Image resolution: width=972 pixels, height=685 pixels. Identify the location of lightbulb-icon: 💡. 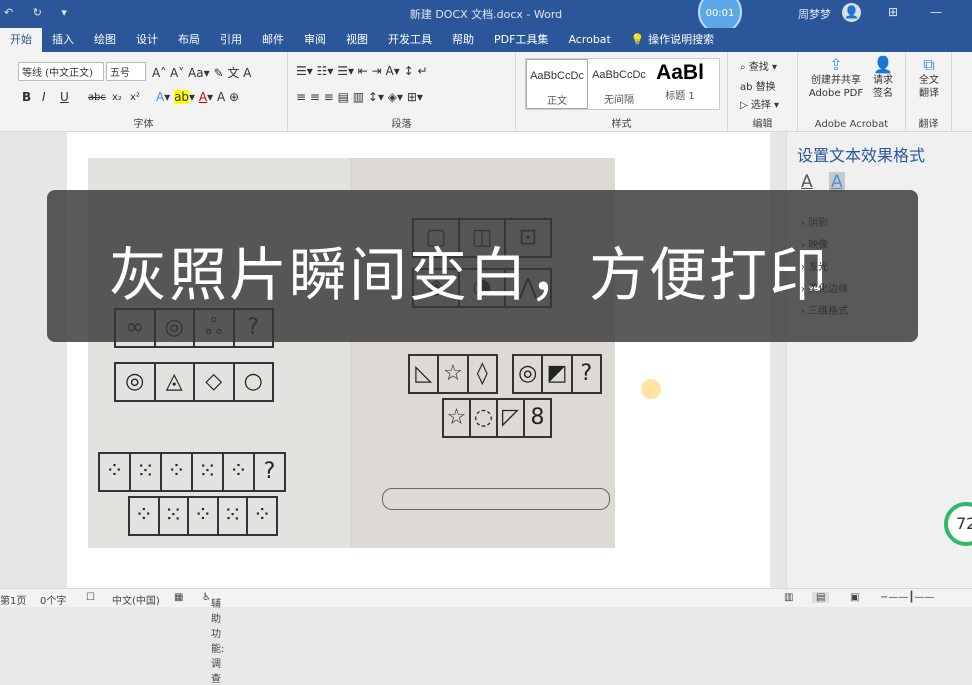
(639, 39).